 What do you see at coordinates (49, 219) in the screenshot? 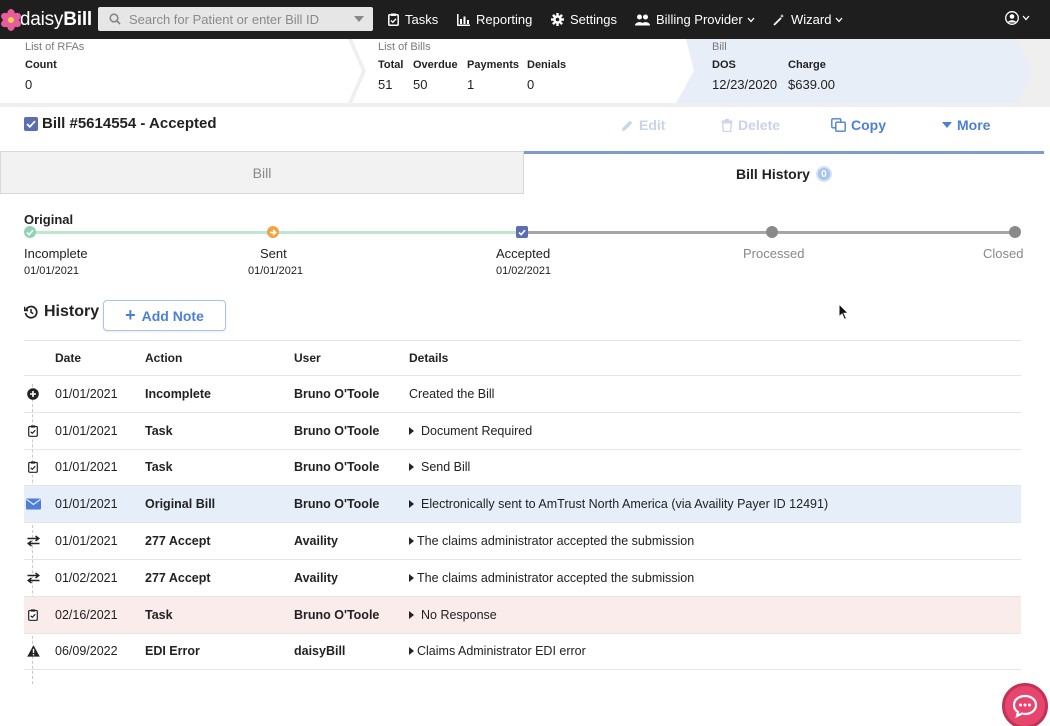
I see `status-track-title: Original` at bounding box center [49, 219].